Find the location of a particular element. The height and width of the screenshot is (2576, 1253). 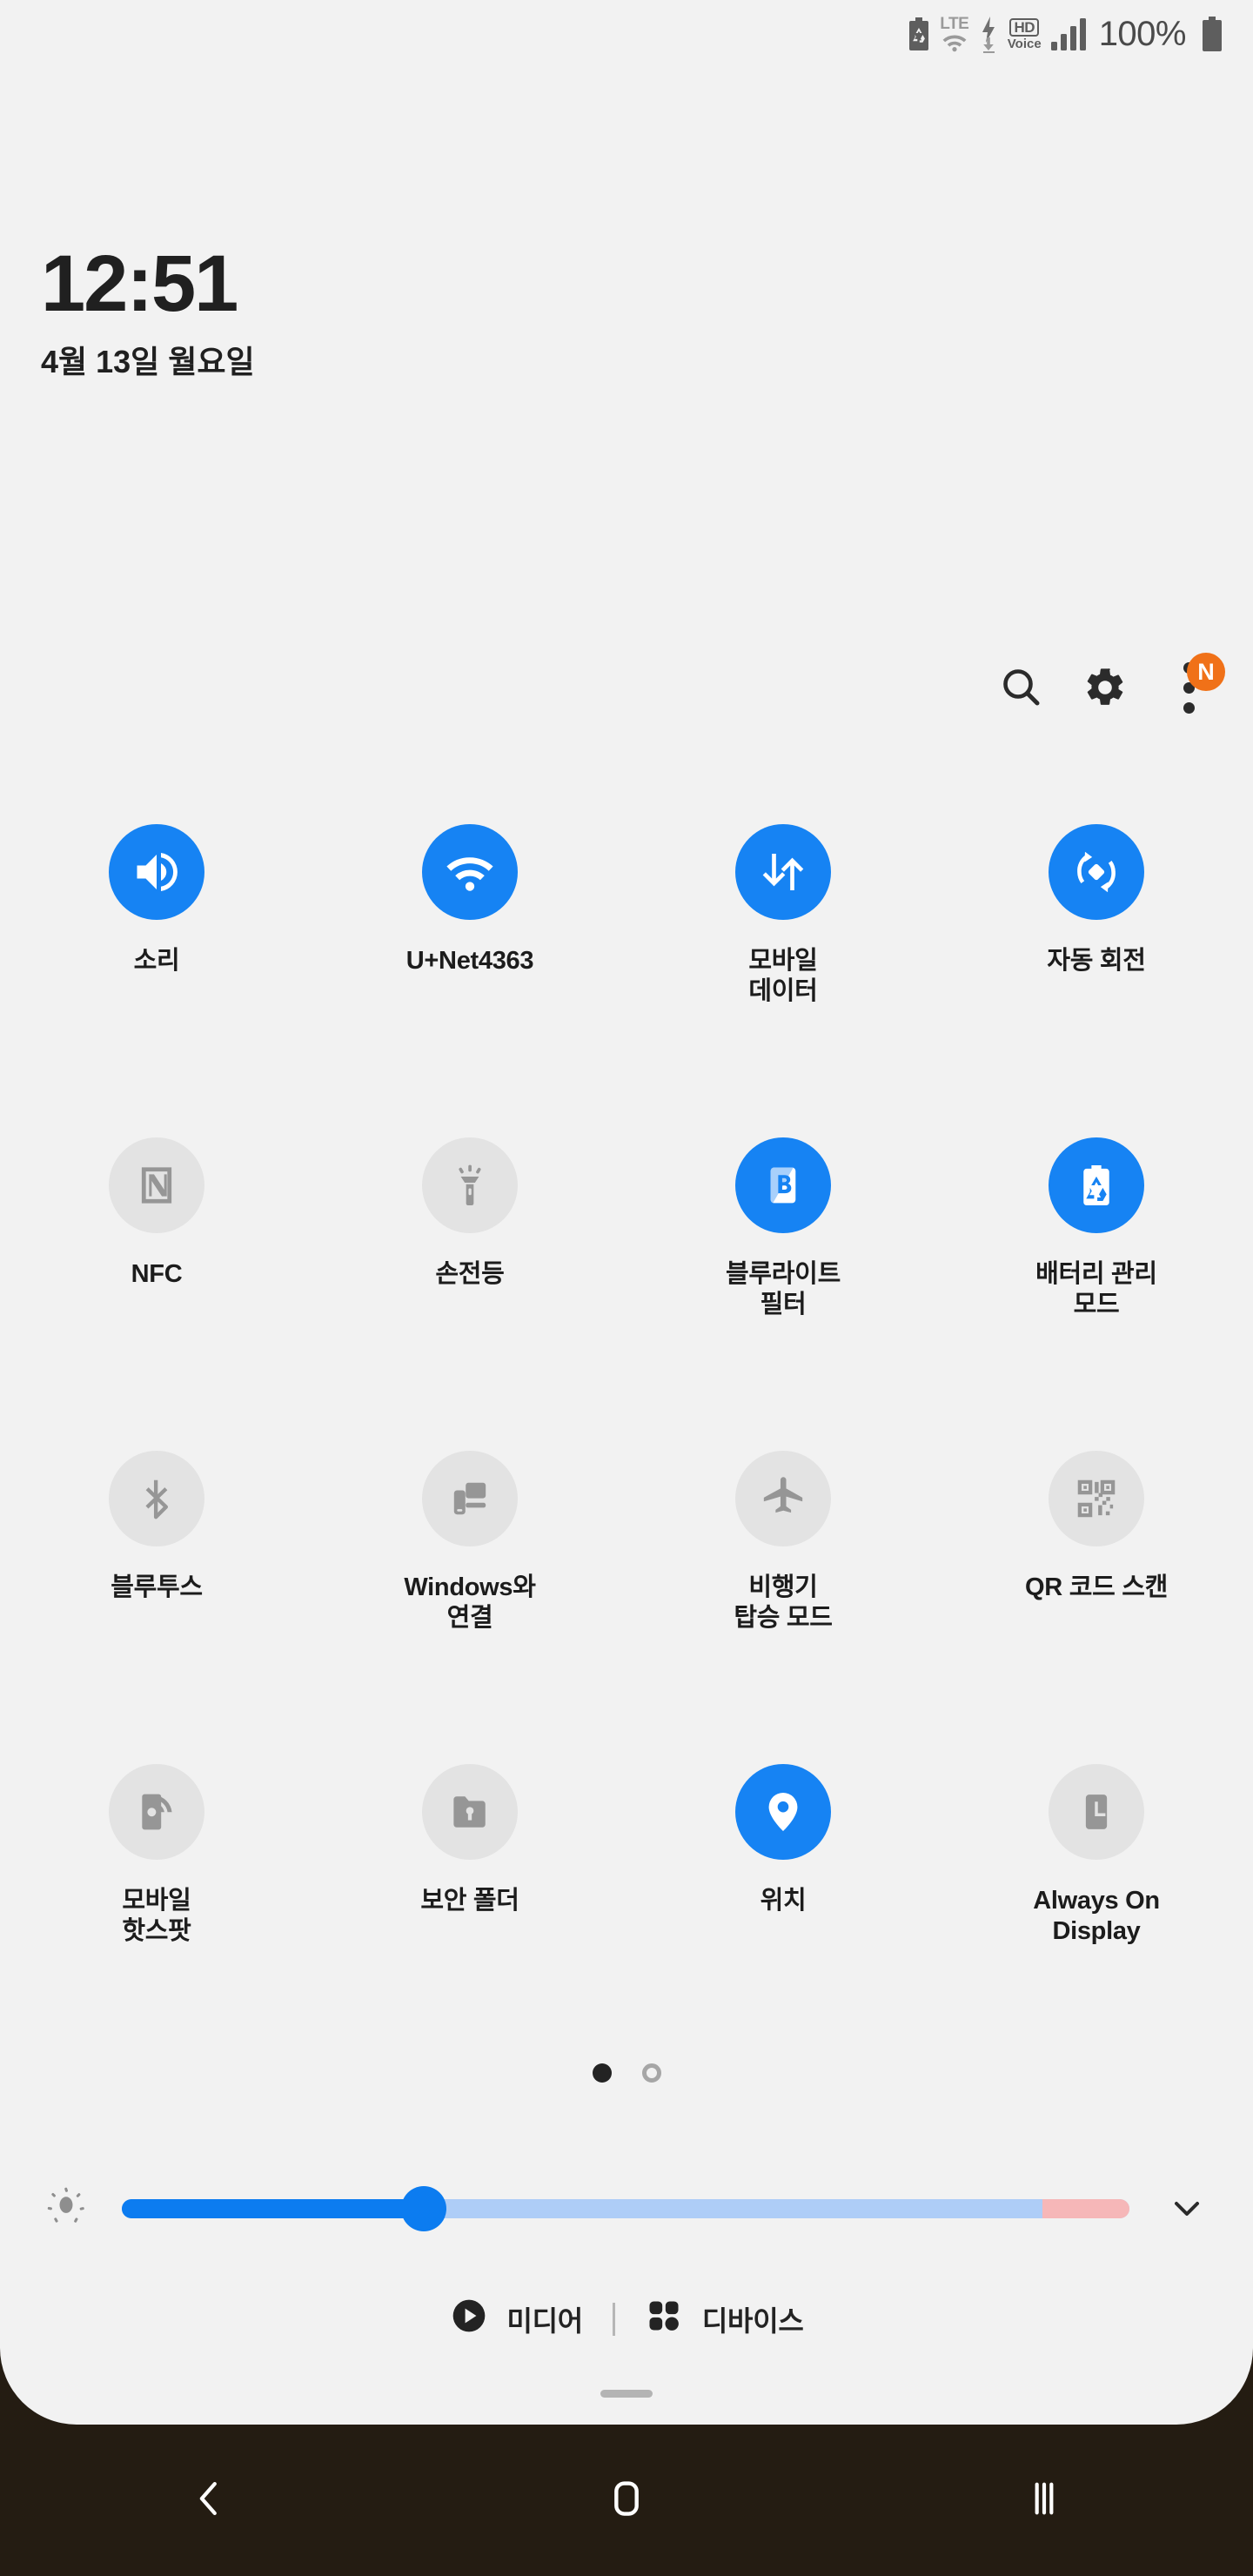

tile-nfc: NFC is located at coordinates (156, 1275).